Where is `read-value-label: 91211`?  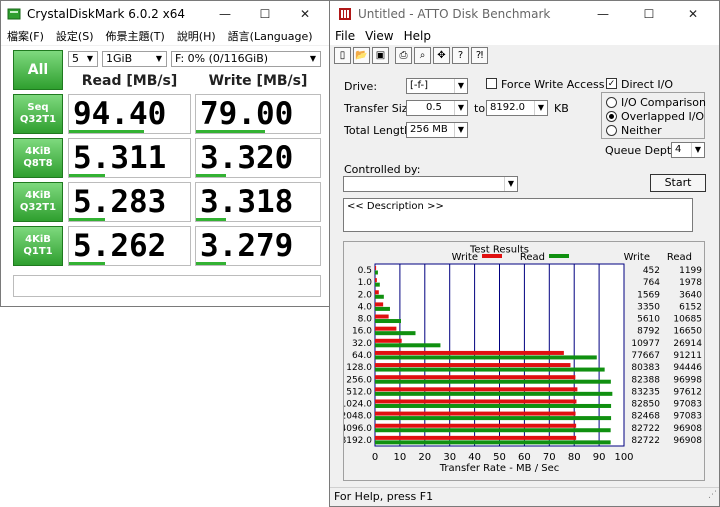
read-value-label: 91211 is located at coordinates (687, 356).